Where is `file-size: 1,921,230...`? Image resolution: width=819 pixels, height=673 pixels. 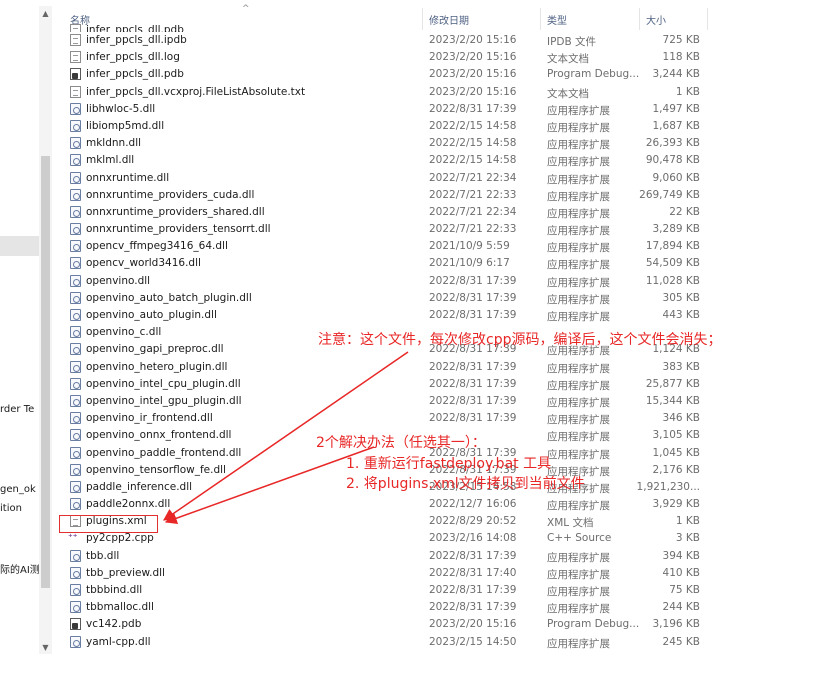 file-size: 1,921,230... is located at coordinates (668, 486).